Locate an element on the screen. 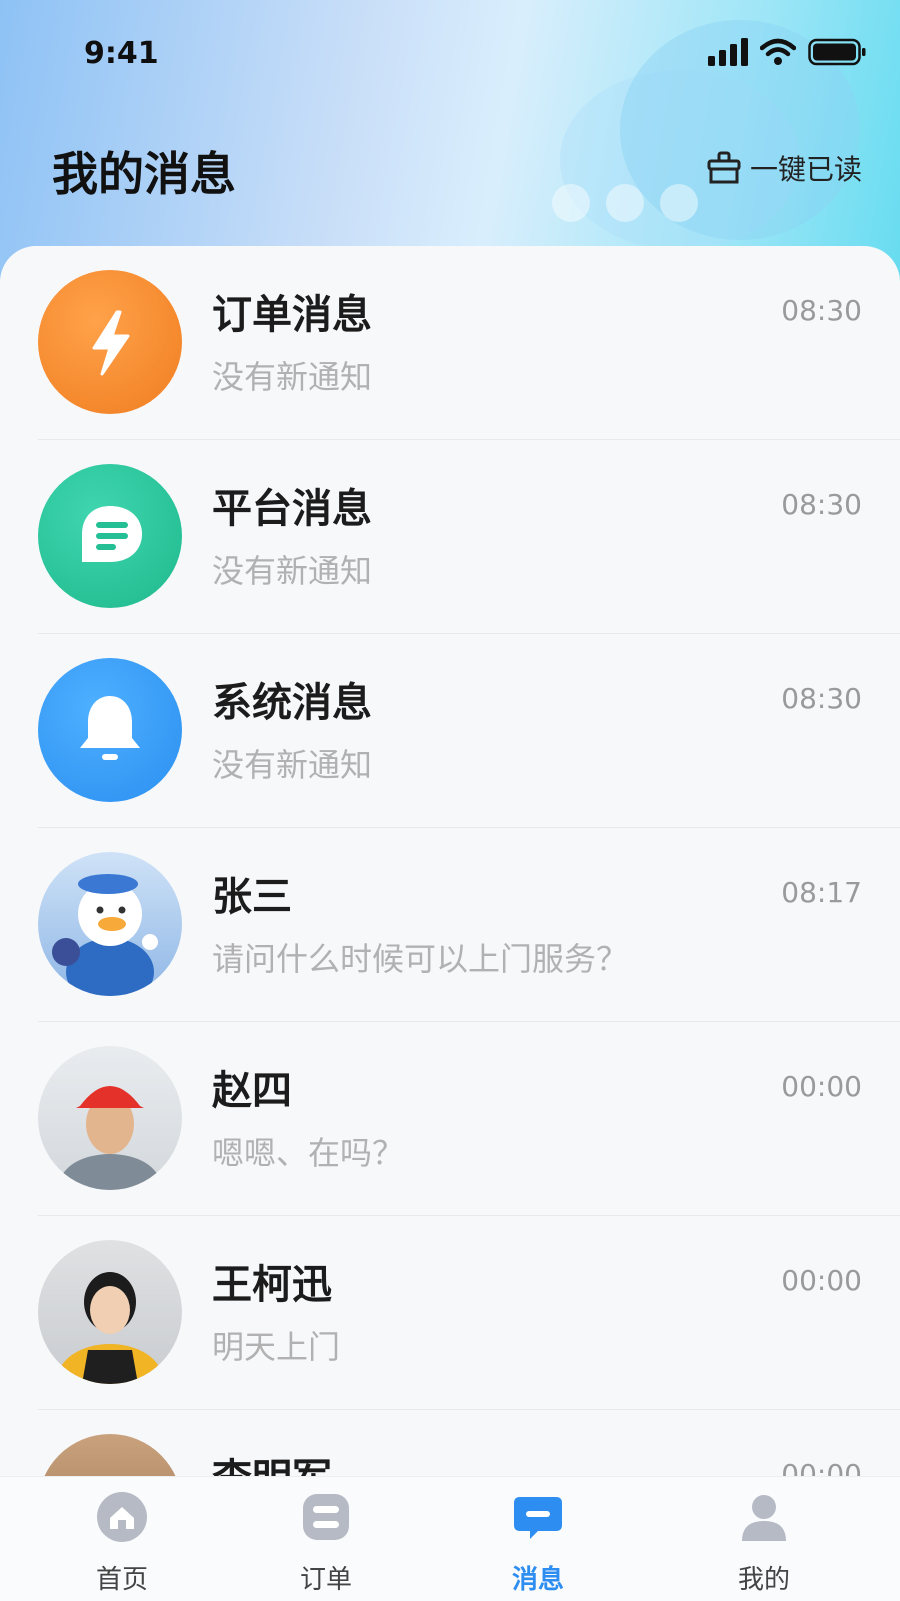  read-all-button: 一键已读 is located at coordinates (784, 168).